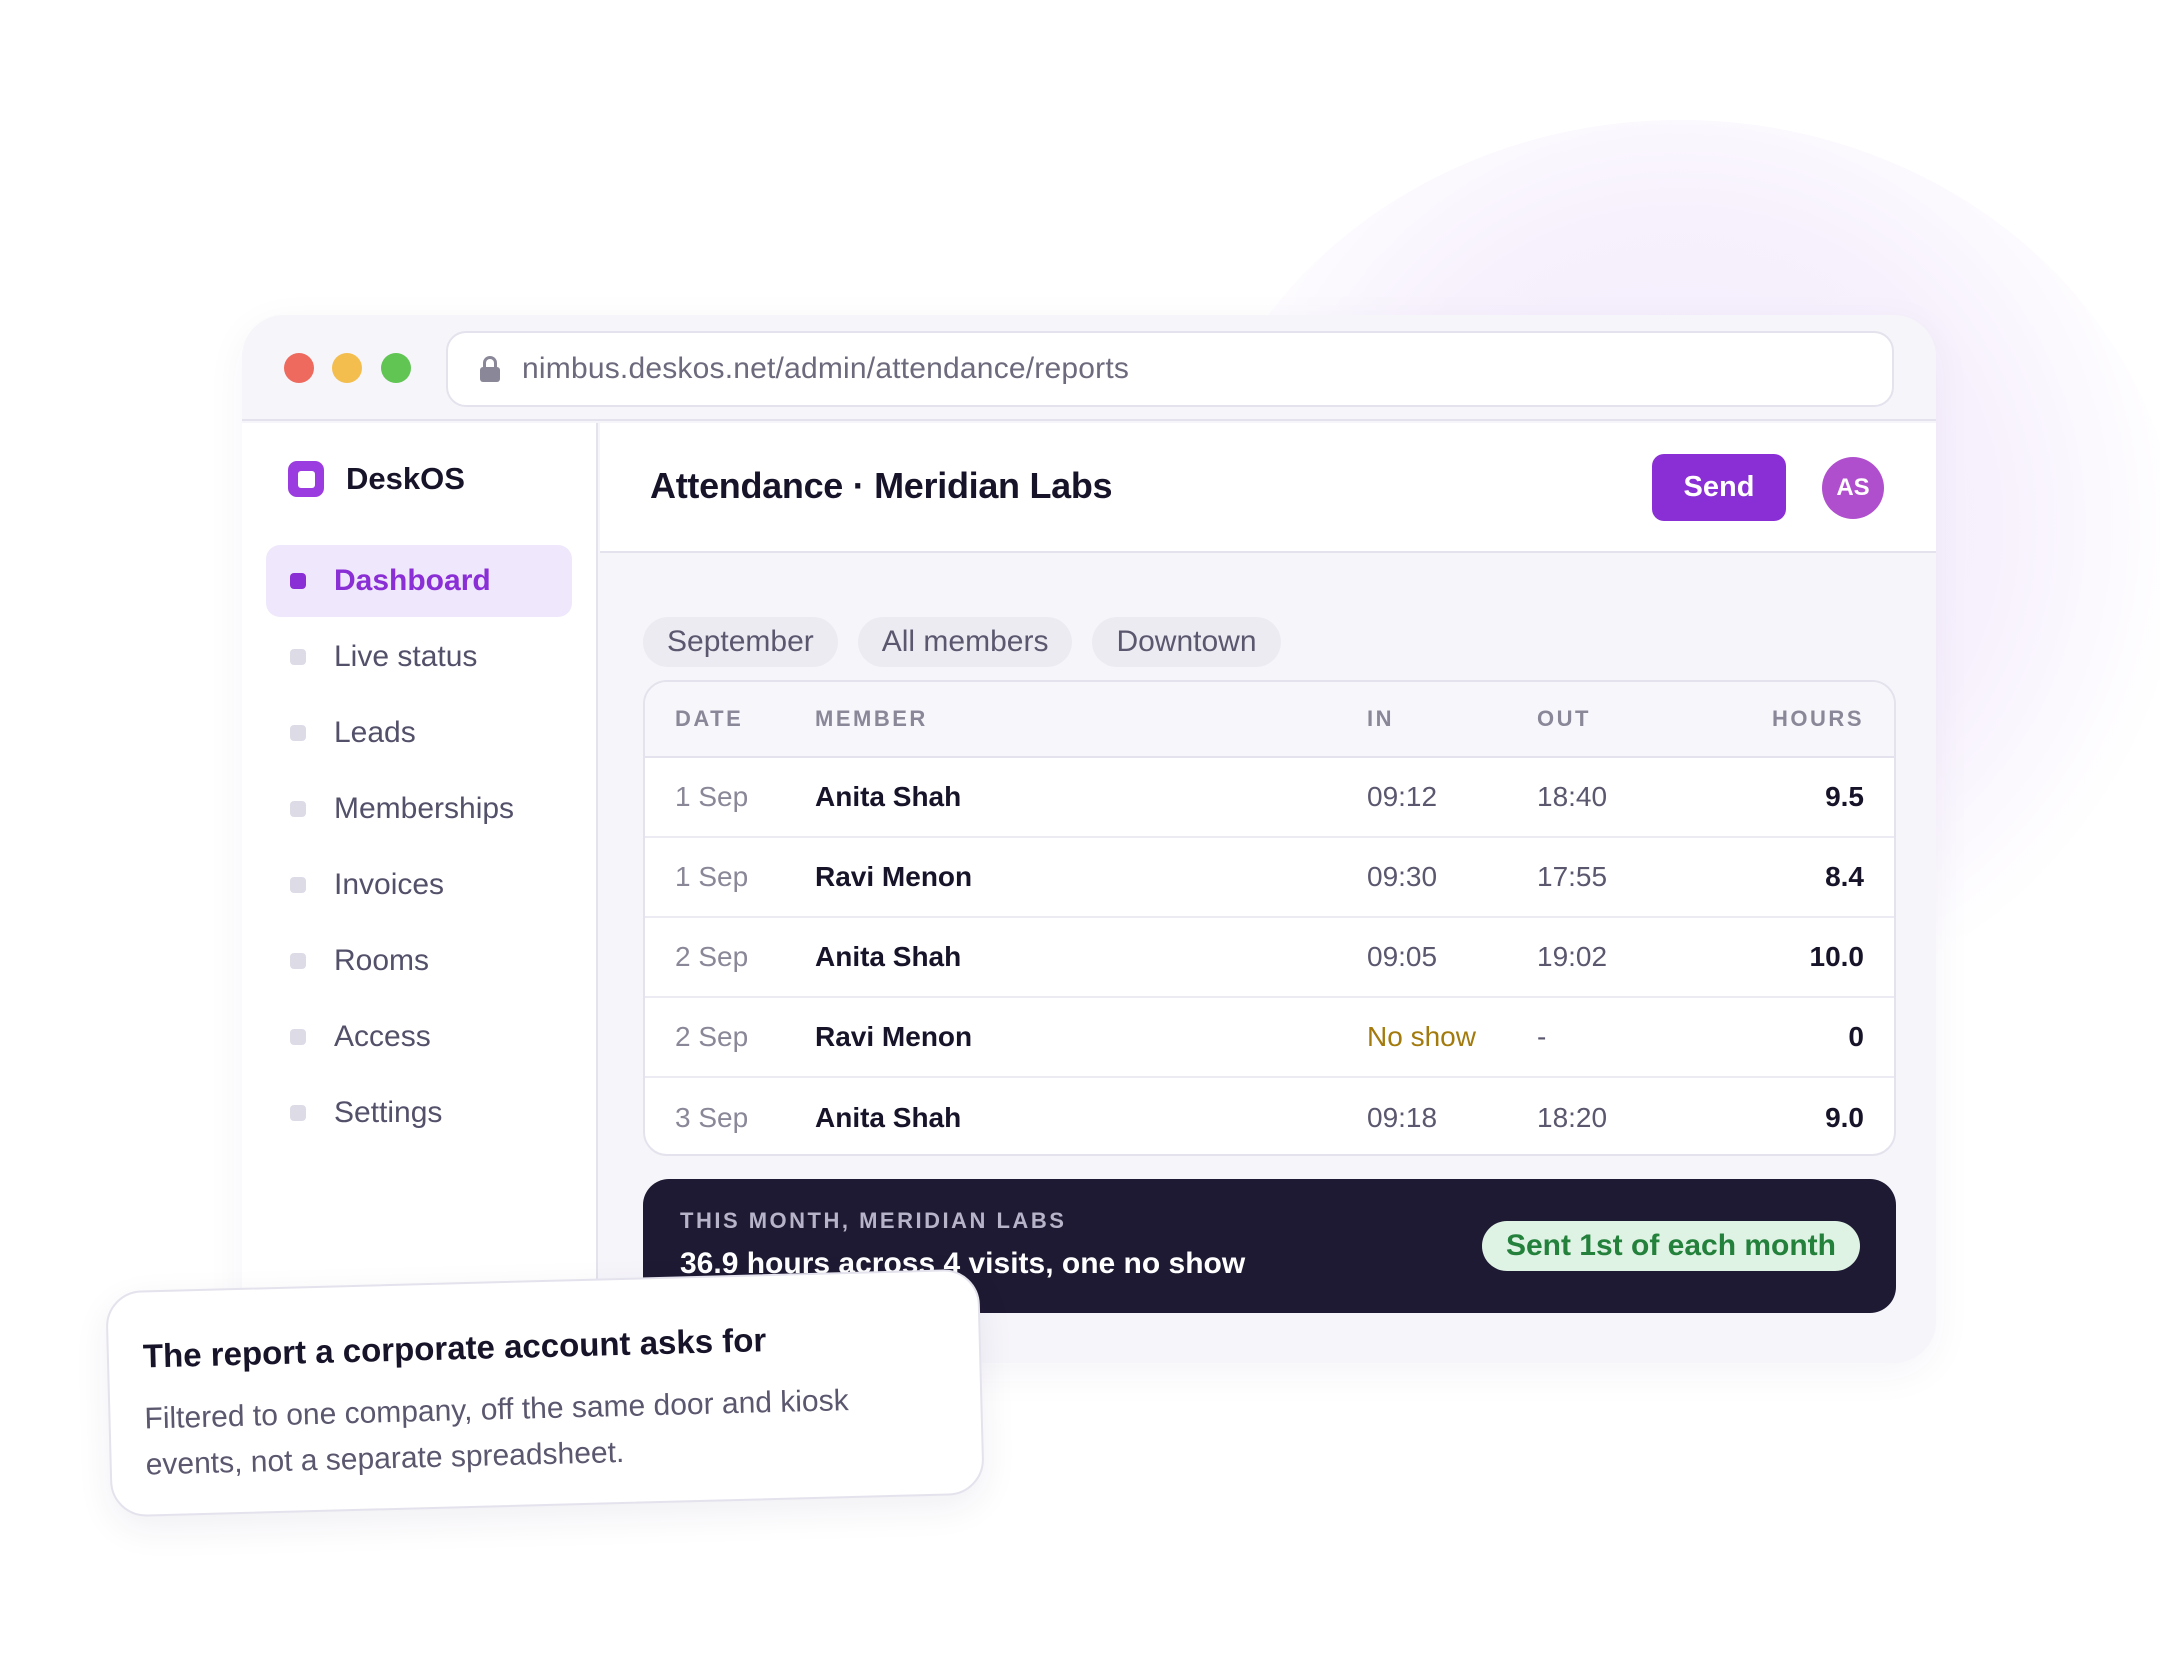  What do you see at coordinates (1837, 956) in the screenshot?
I see `cell-hours: 10.0` at bounding box center [1837, 956].